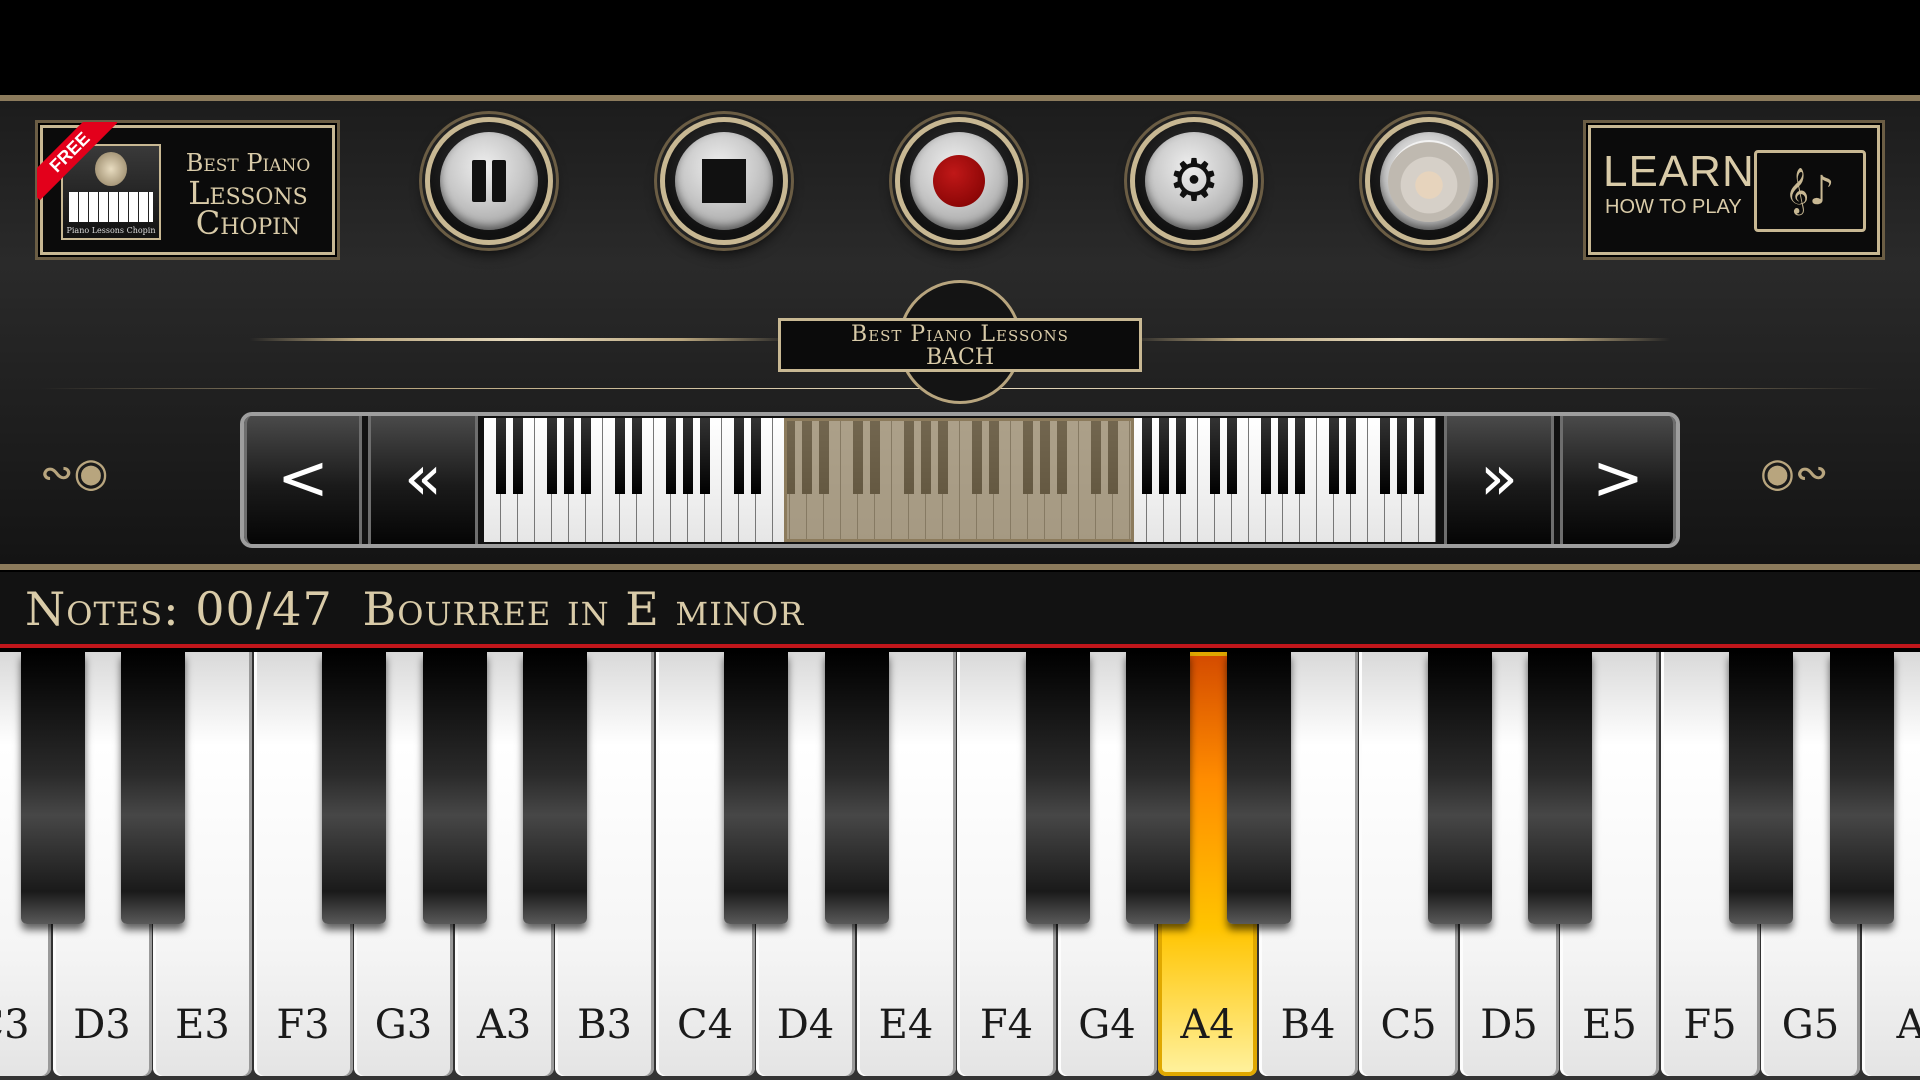  I want to click on learn-how-to-play-banner: LEARN HOW TO PLAY 𝄞♪, so click(1734, 190).